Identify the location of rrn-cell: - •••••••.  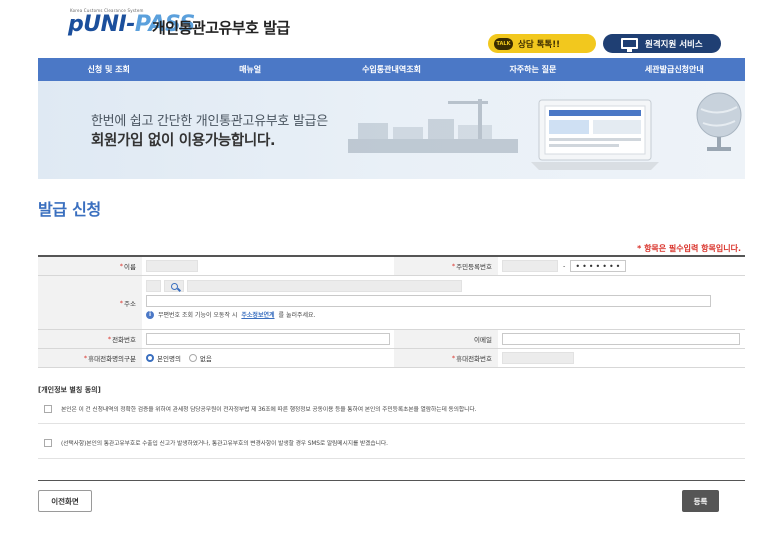
(621, 266).